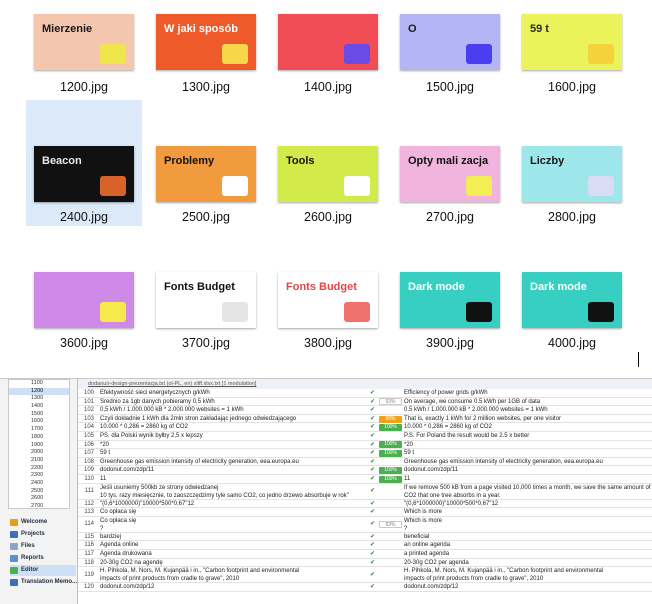  I want to click on file-list-item: 2600, so click(39, 499).